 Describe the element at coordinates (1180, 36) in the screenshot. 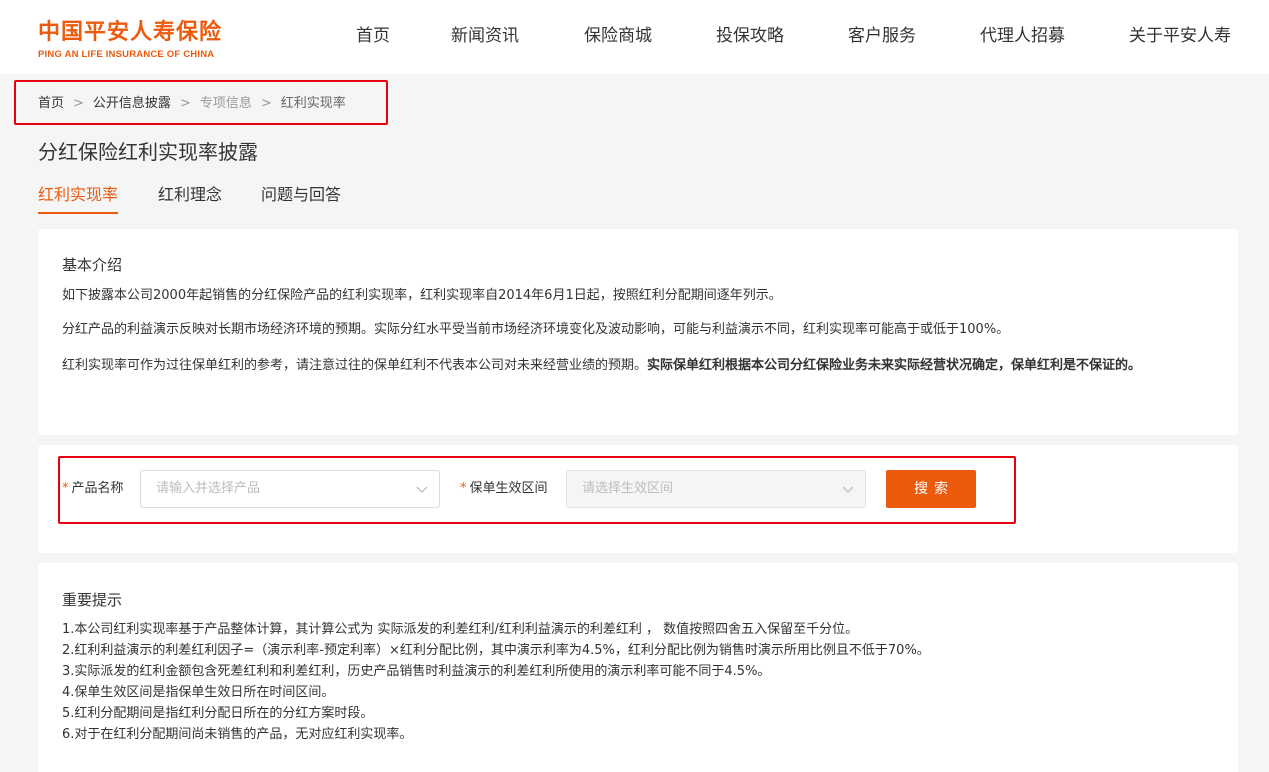

I see `nav-item-about: 关于平安人寿` at that location.